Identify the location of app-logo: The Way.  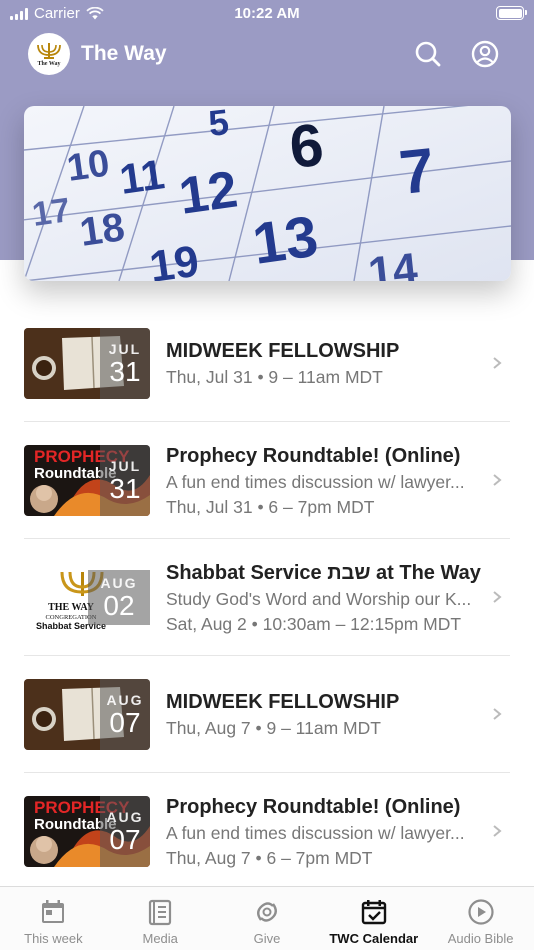
(49, 54).